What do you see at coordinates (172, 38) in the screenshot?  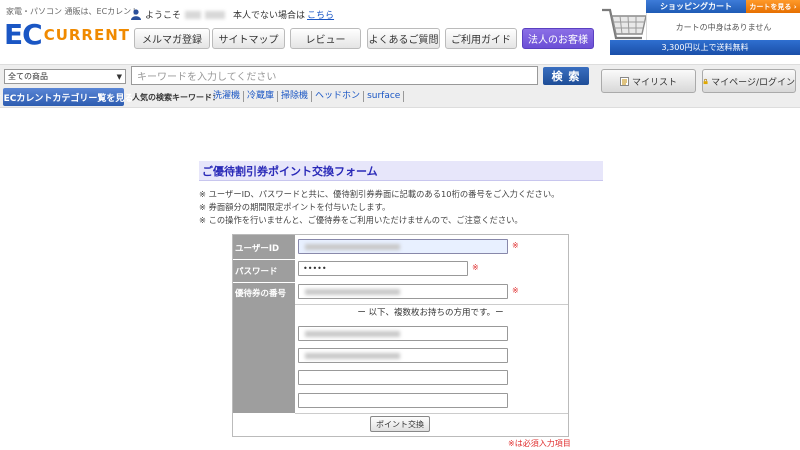 I see `nav-newsletter-button: メルマガ登録` at bounding box center [172, 38].